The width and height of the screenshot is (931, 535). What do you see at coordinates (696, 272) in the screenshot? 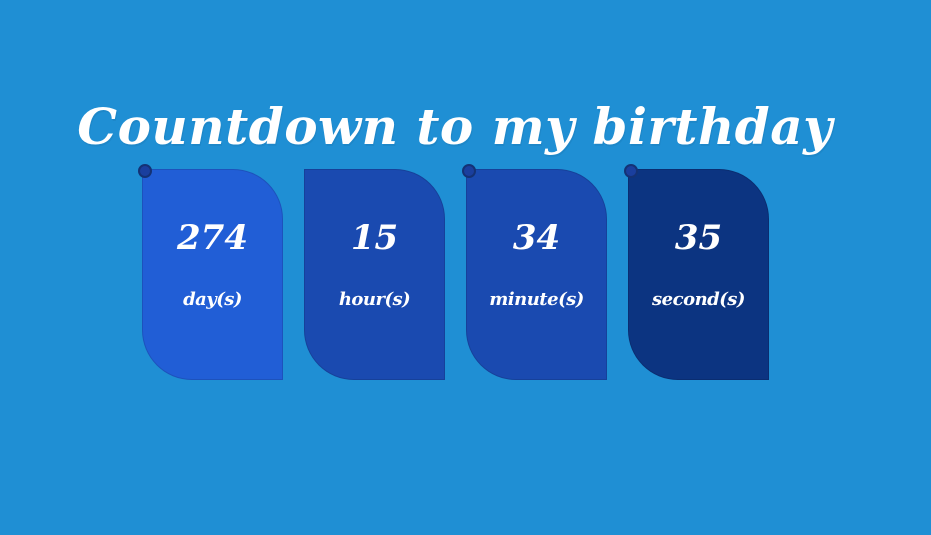
I see `countdown-card-seconds: 35 second(s)` at bounding box center [696, 272].